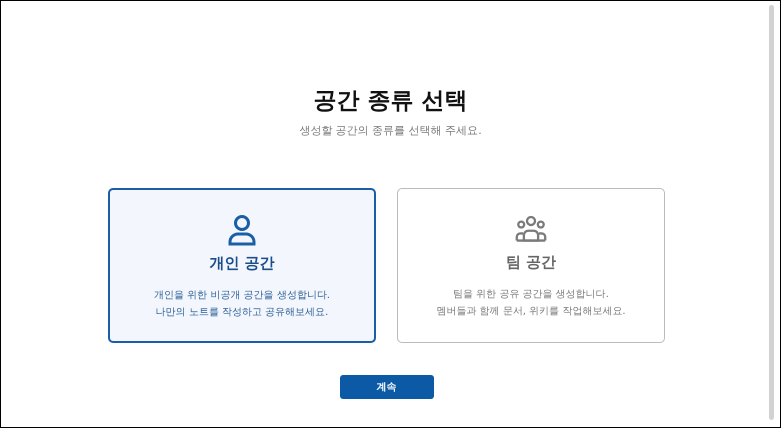 The width and height of the screenshot is (781, 428). I want to click on scrollbar, so click(771, 212).